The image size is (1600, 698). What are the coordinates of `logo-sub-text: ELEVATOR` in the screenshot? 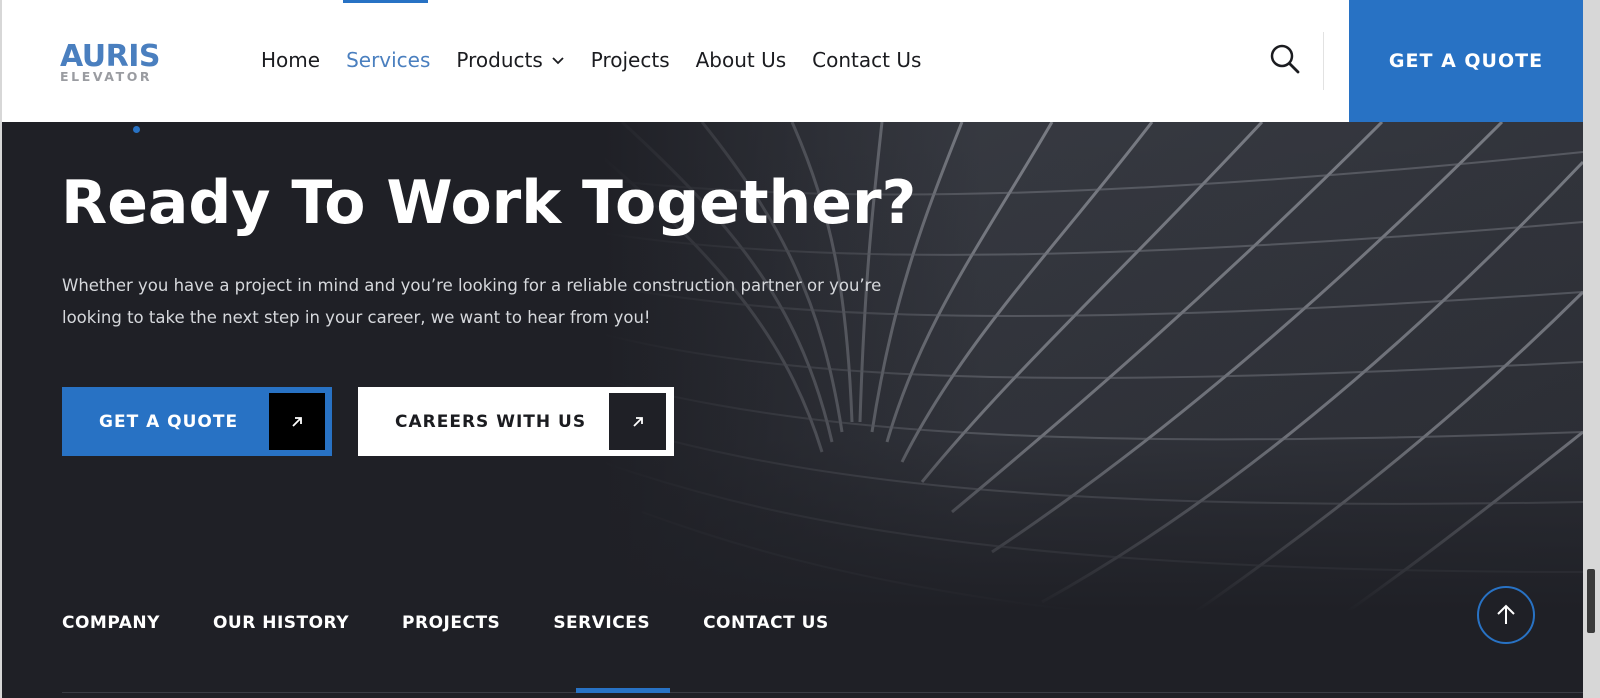 It's located at (106, 76).